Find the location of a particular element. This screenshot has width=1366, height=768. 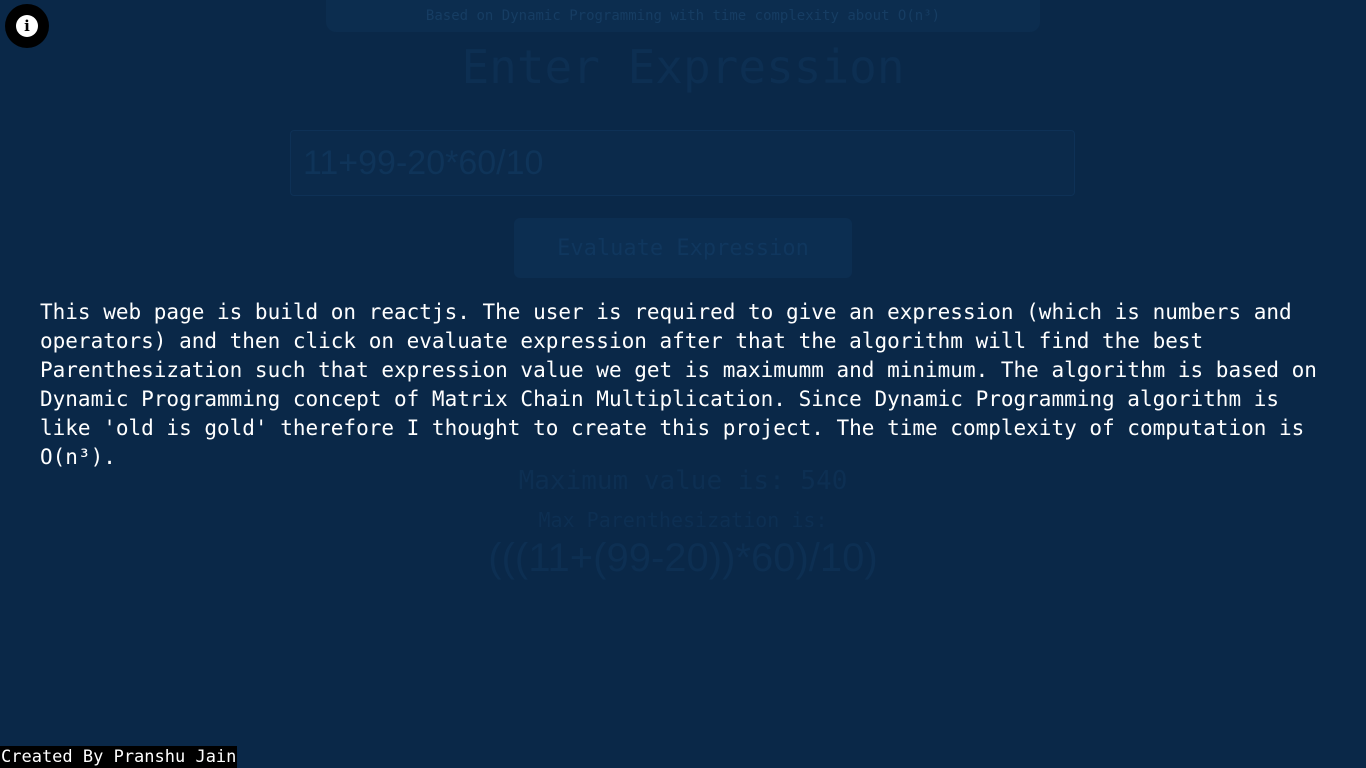

info-icon: i is located at coordinates (27, 26).